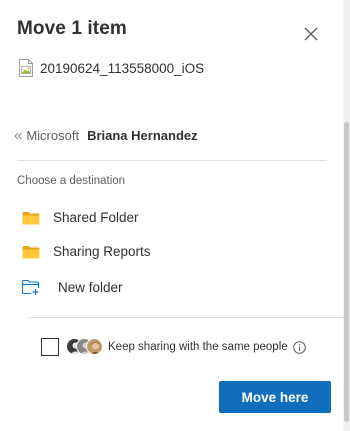 This screenshot has width=350, height=431. What do you see at coordinates (299, 347) in the screenshot?
I see `info-icon` at bounding box center [299, 347].